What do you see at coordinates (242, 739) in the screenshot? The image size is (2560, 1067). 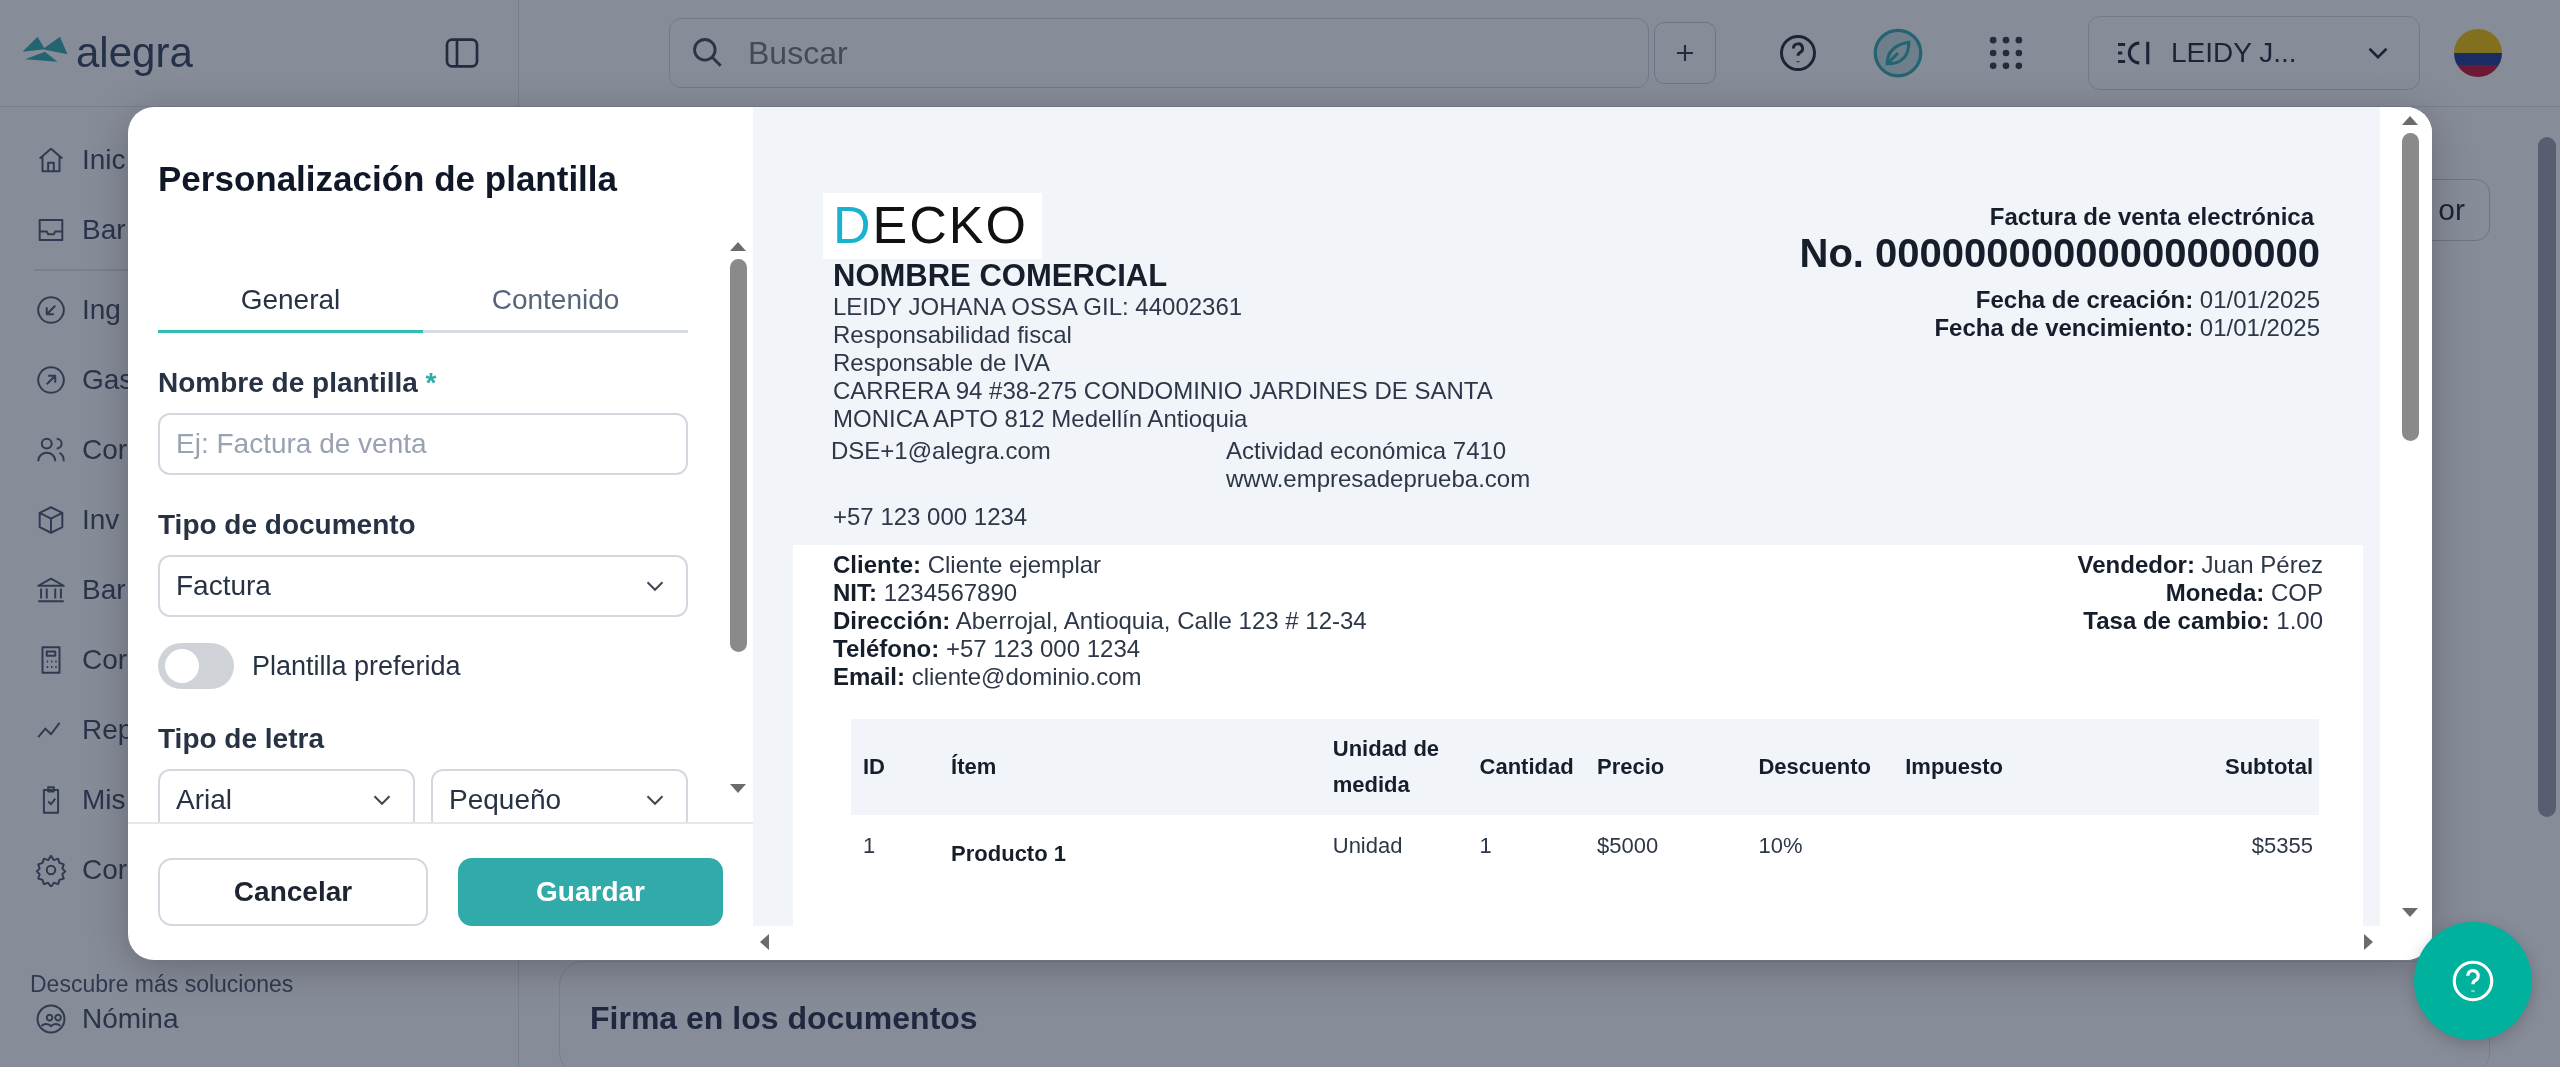 I see `field-label: Tipo de letra` at bounding box center [242, 739].